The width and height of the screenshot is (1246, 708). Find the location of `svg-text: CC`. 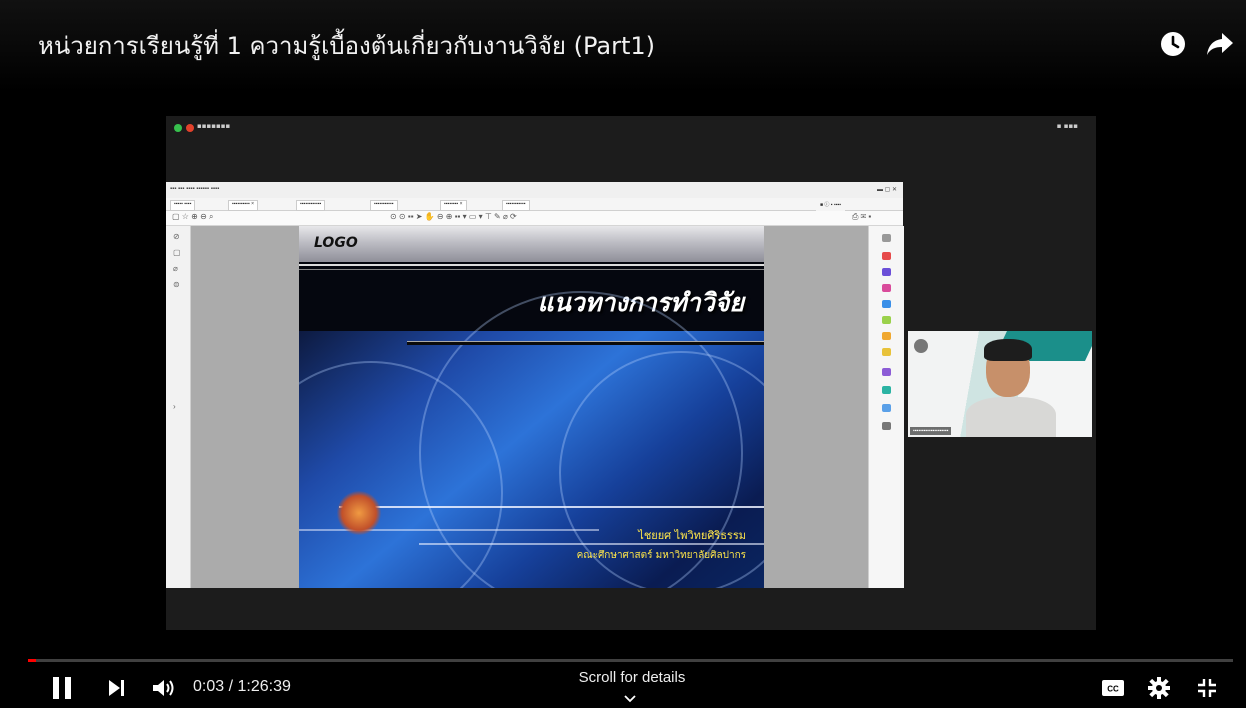

svg-text: CC is located at coordinates (1113, 689).